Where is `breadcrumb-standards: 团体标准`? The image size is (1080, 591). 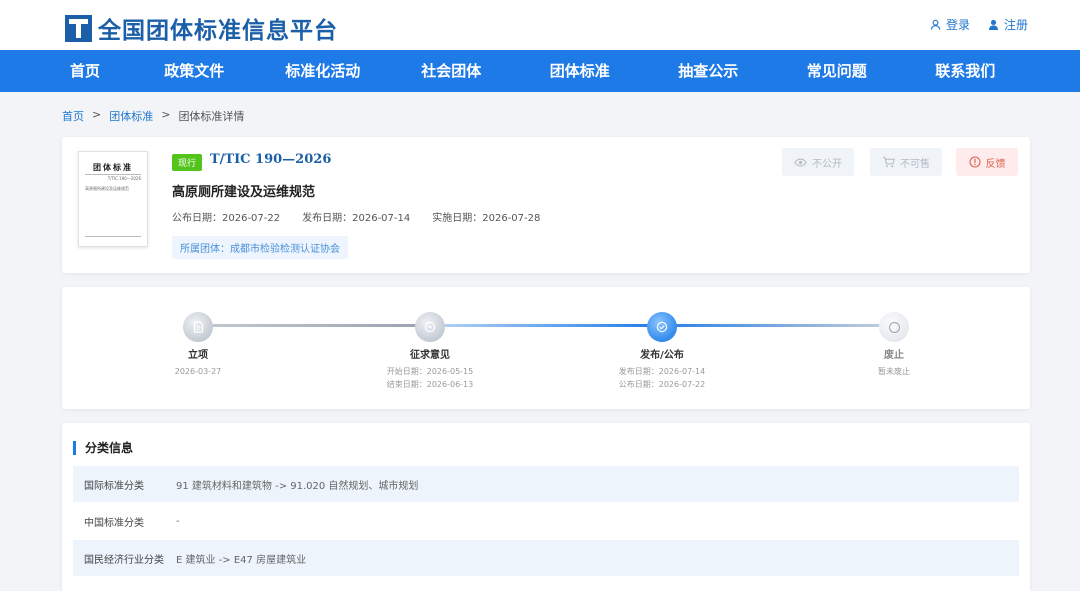 breadcrumb-standards: 团体标准 is located at coordinates (131, 116).